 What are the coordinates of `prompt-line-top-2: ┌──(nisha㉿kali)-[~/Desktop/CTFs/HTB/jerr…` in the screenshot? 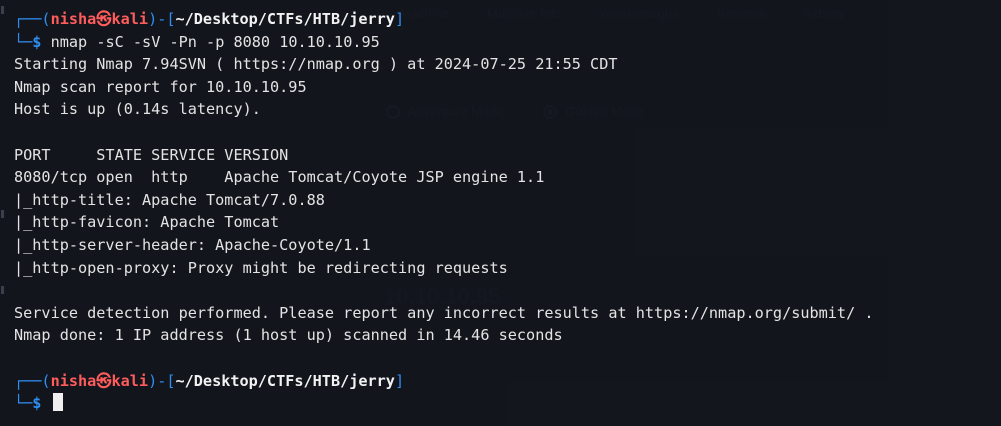 It's located at (209, 380).